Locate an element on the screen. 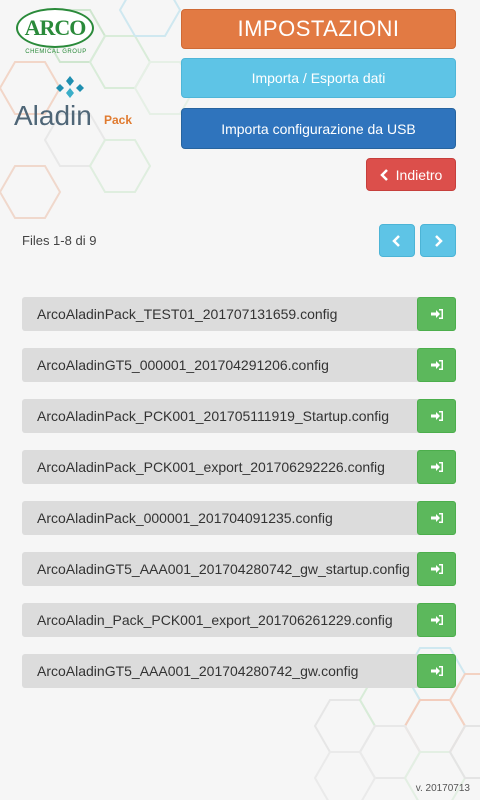  next-page-button is located at coordinates (438, 240).